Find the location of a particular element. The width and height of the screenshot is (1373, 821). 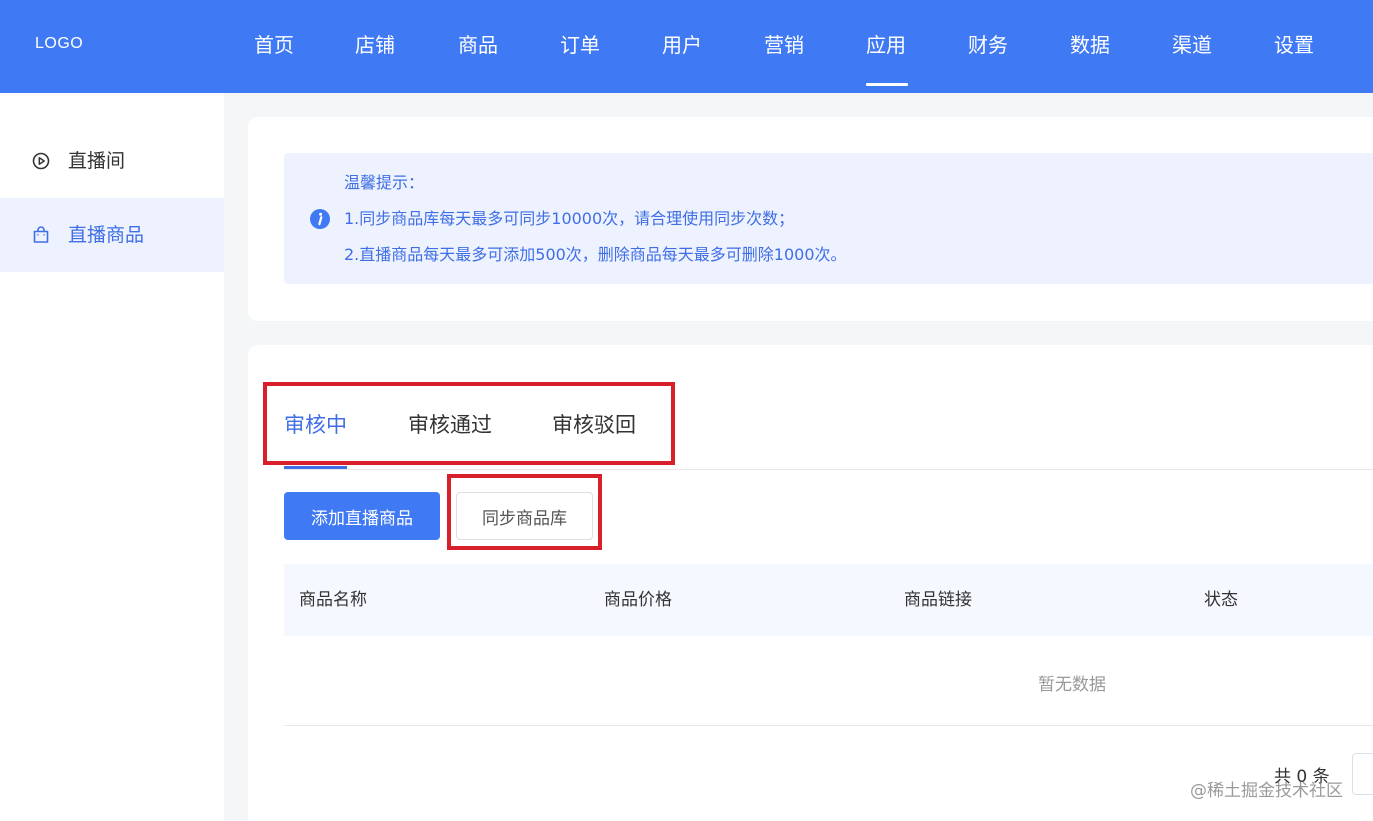

sidebar-item-live-room: 直播间 is located at coordinates (112, 161).